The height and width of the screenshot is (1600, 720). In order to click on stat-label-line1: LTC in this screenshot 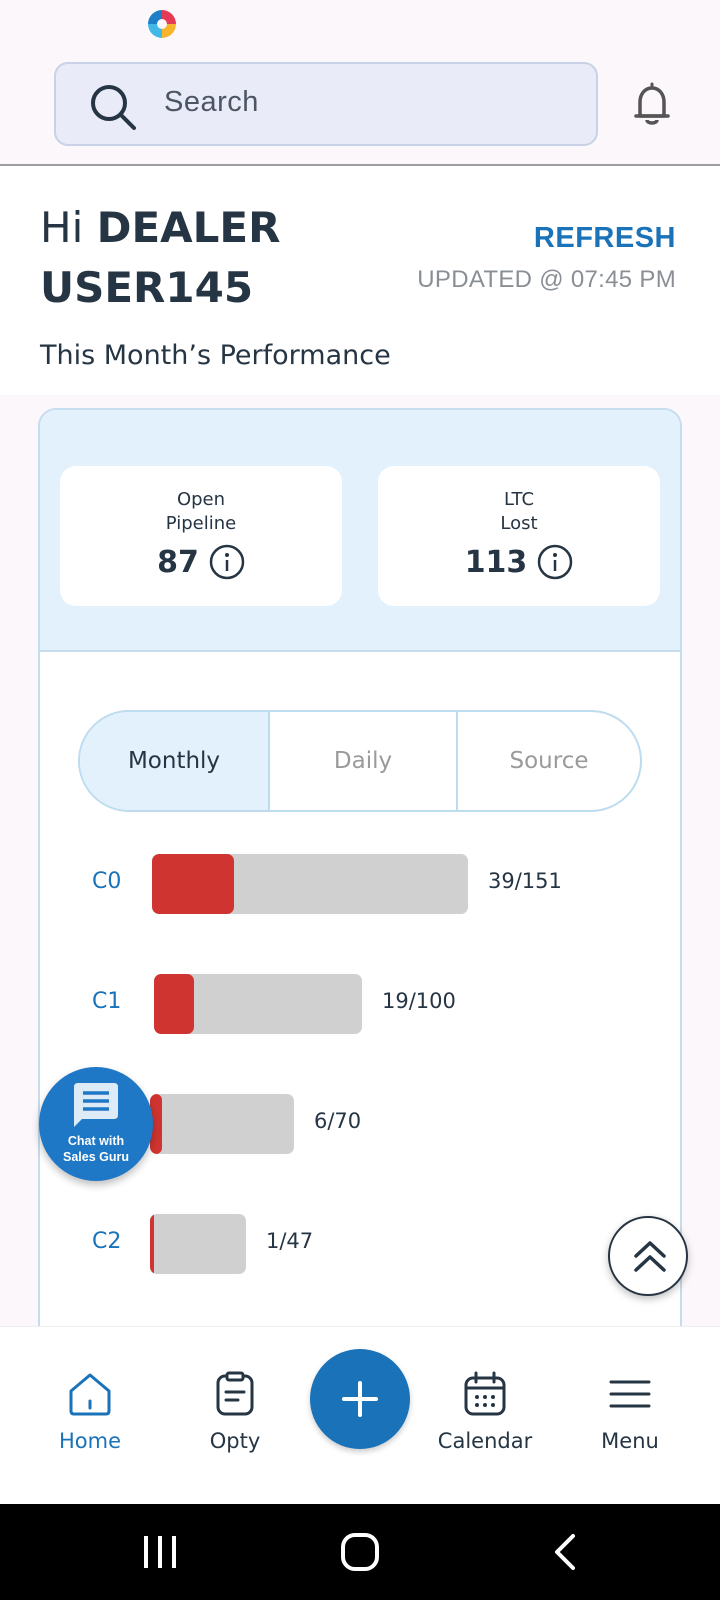, I will do `click(519, 499)`.